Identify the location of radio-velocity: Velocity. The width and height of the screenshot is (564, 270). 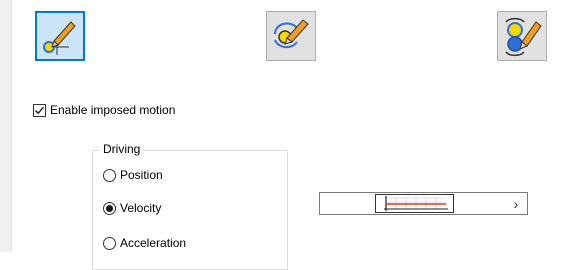
(132, 208).